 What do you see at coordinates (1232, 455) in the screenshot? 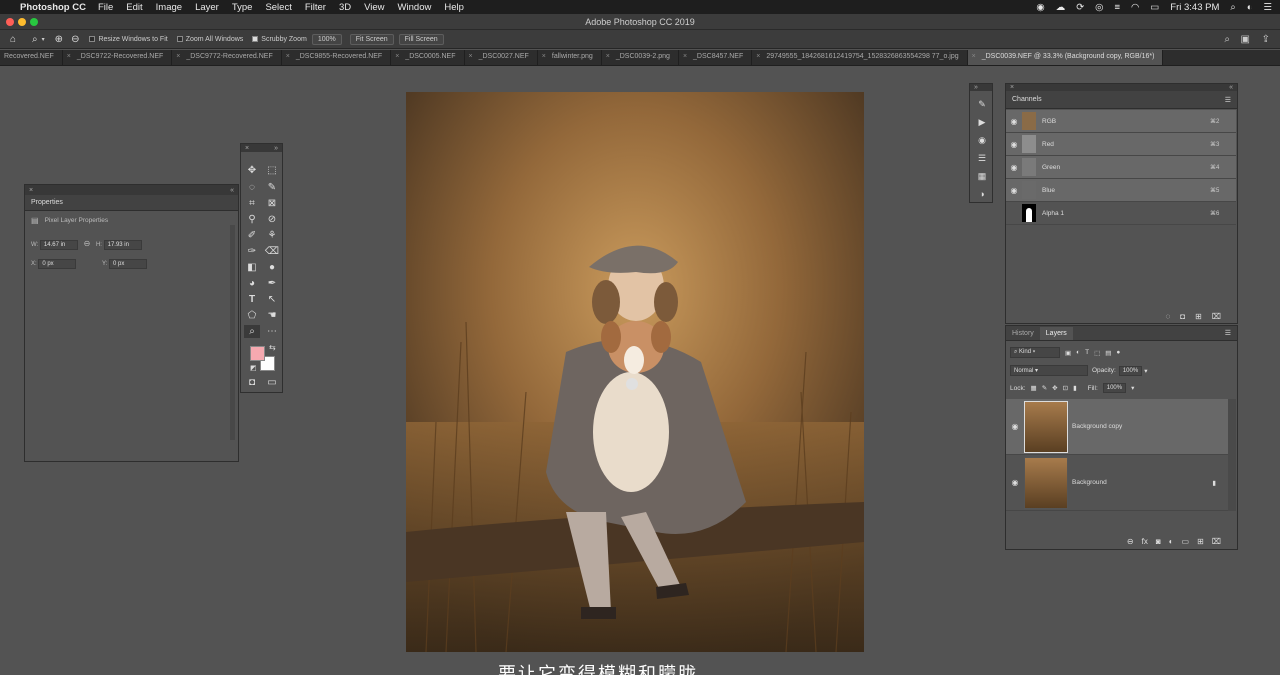
I see `layers-scrollbar` at bounding box center [1232, 455].